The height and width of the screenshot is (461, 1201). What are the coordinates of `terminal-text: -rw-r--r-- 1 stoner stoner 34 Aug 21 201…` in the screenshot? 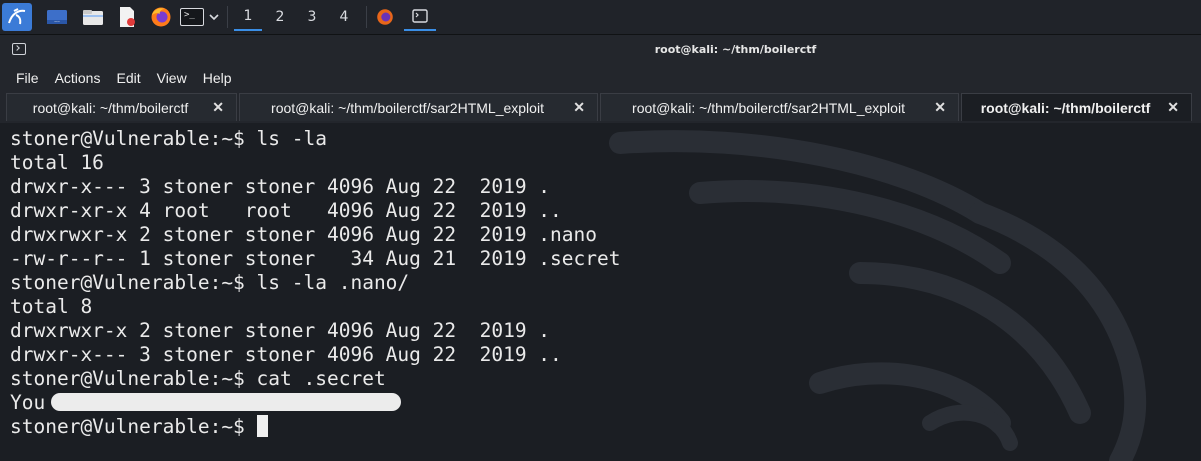 It's located at (315, 258).